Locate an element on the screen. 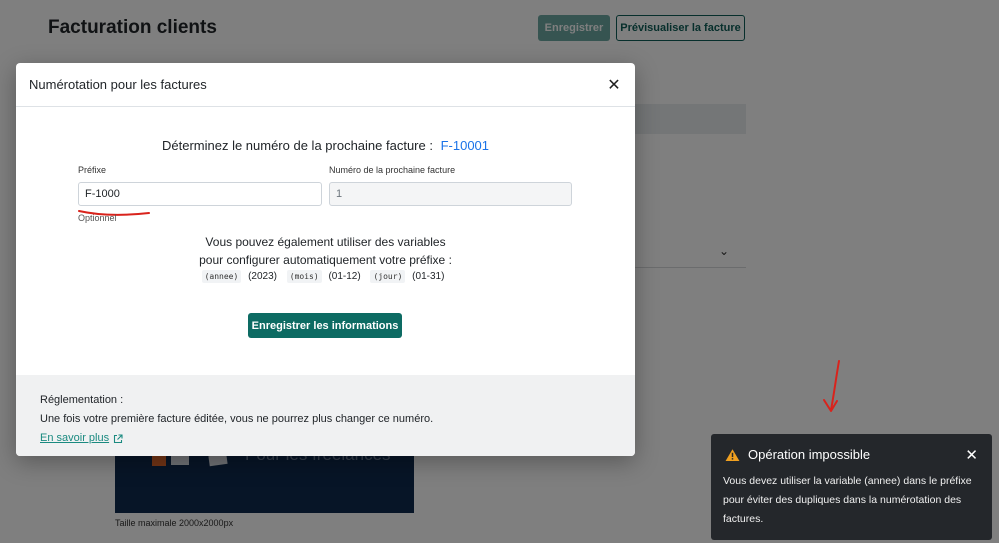 The height and width of the screenshot is (543, 999). prefix-label: Préfixe is located at coordinates (92, 170).